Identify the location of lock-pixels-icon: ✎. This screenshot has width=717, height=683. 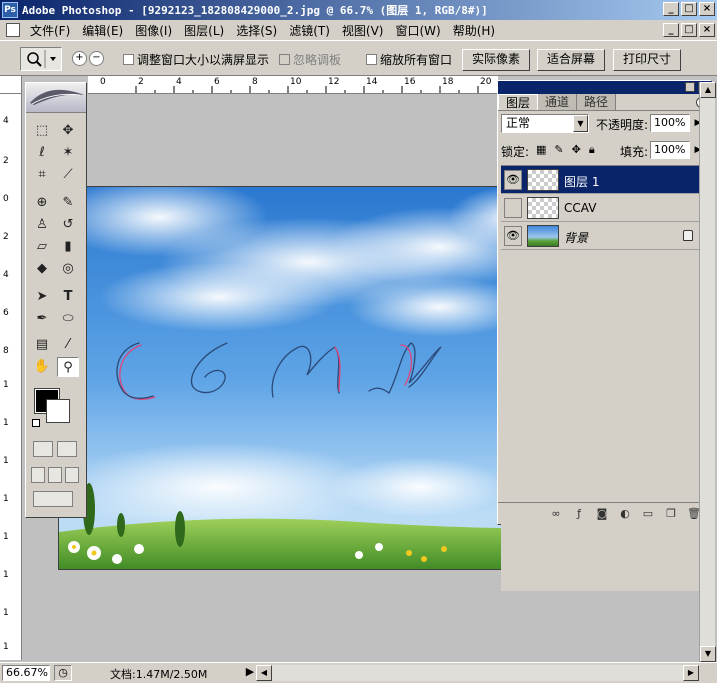
(558, 150).